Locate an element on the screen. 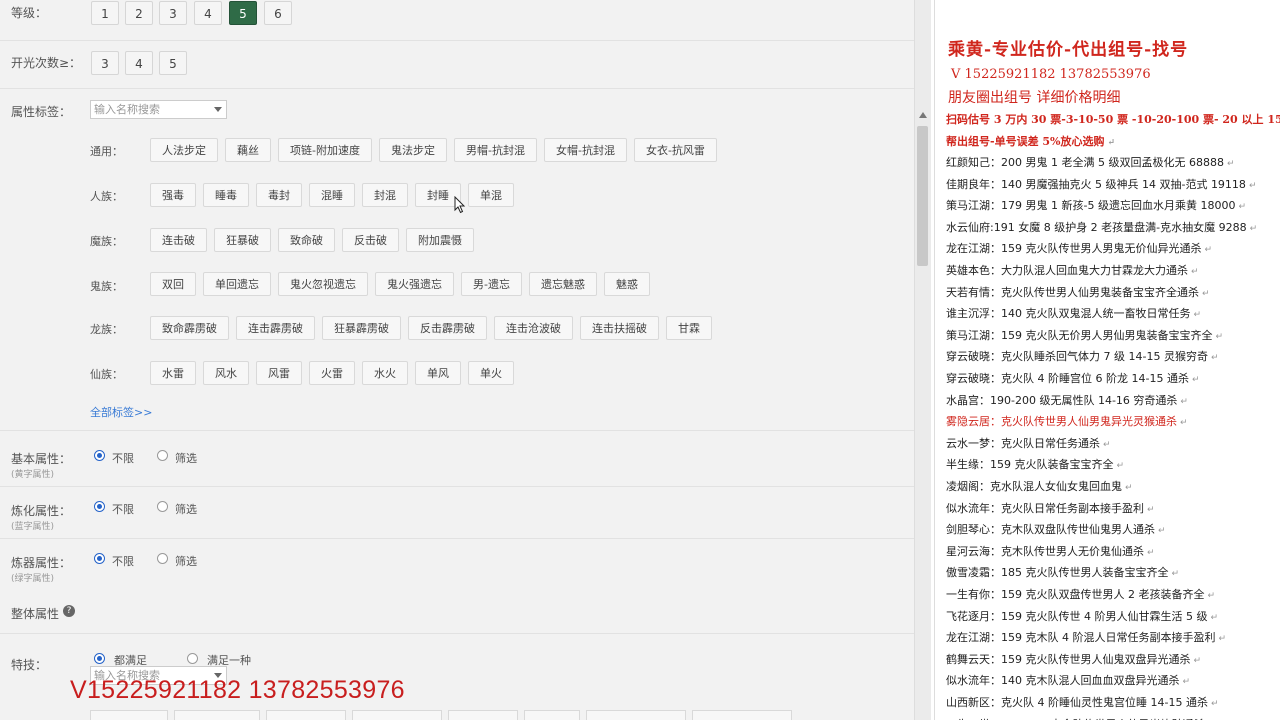 The width and height of the screenshot is (1280, 720). notes-item-text: 似水流年：克火队日常任务副本接手盈利 is located at coordinates (1045, 508).